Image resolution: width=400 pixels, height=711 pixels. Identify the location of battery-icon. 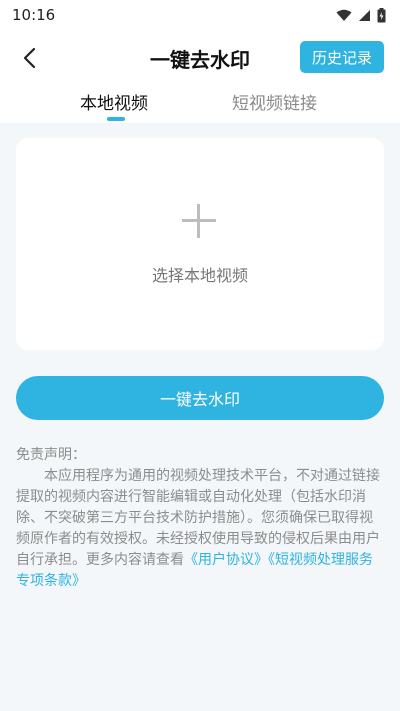
(381, 14).